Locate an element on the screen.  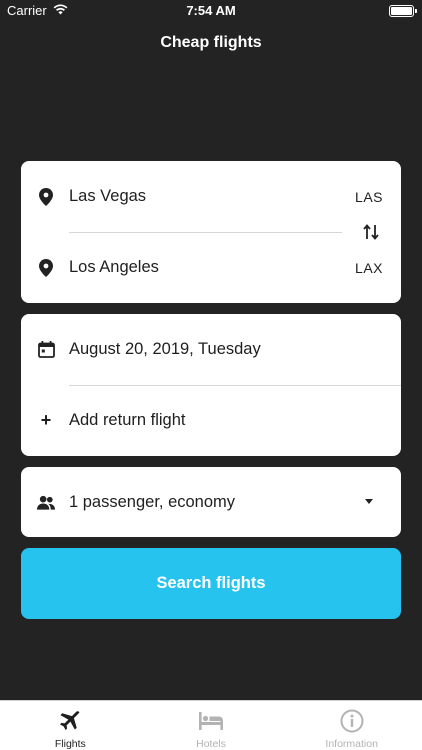
add-return-label: Add return flight is located at coordinates (127, 420).